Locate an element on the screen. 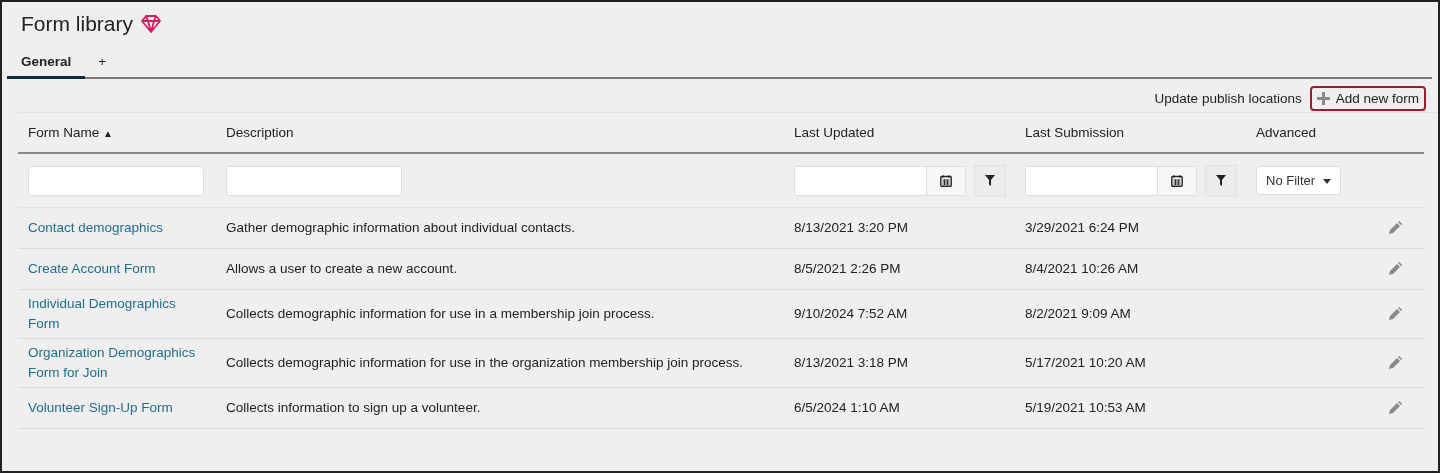  tab: + is located at coordinates (102, 63).